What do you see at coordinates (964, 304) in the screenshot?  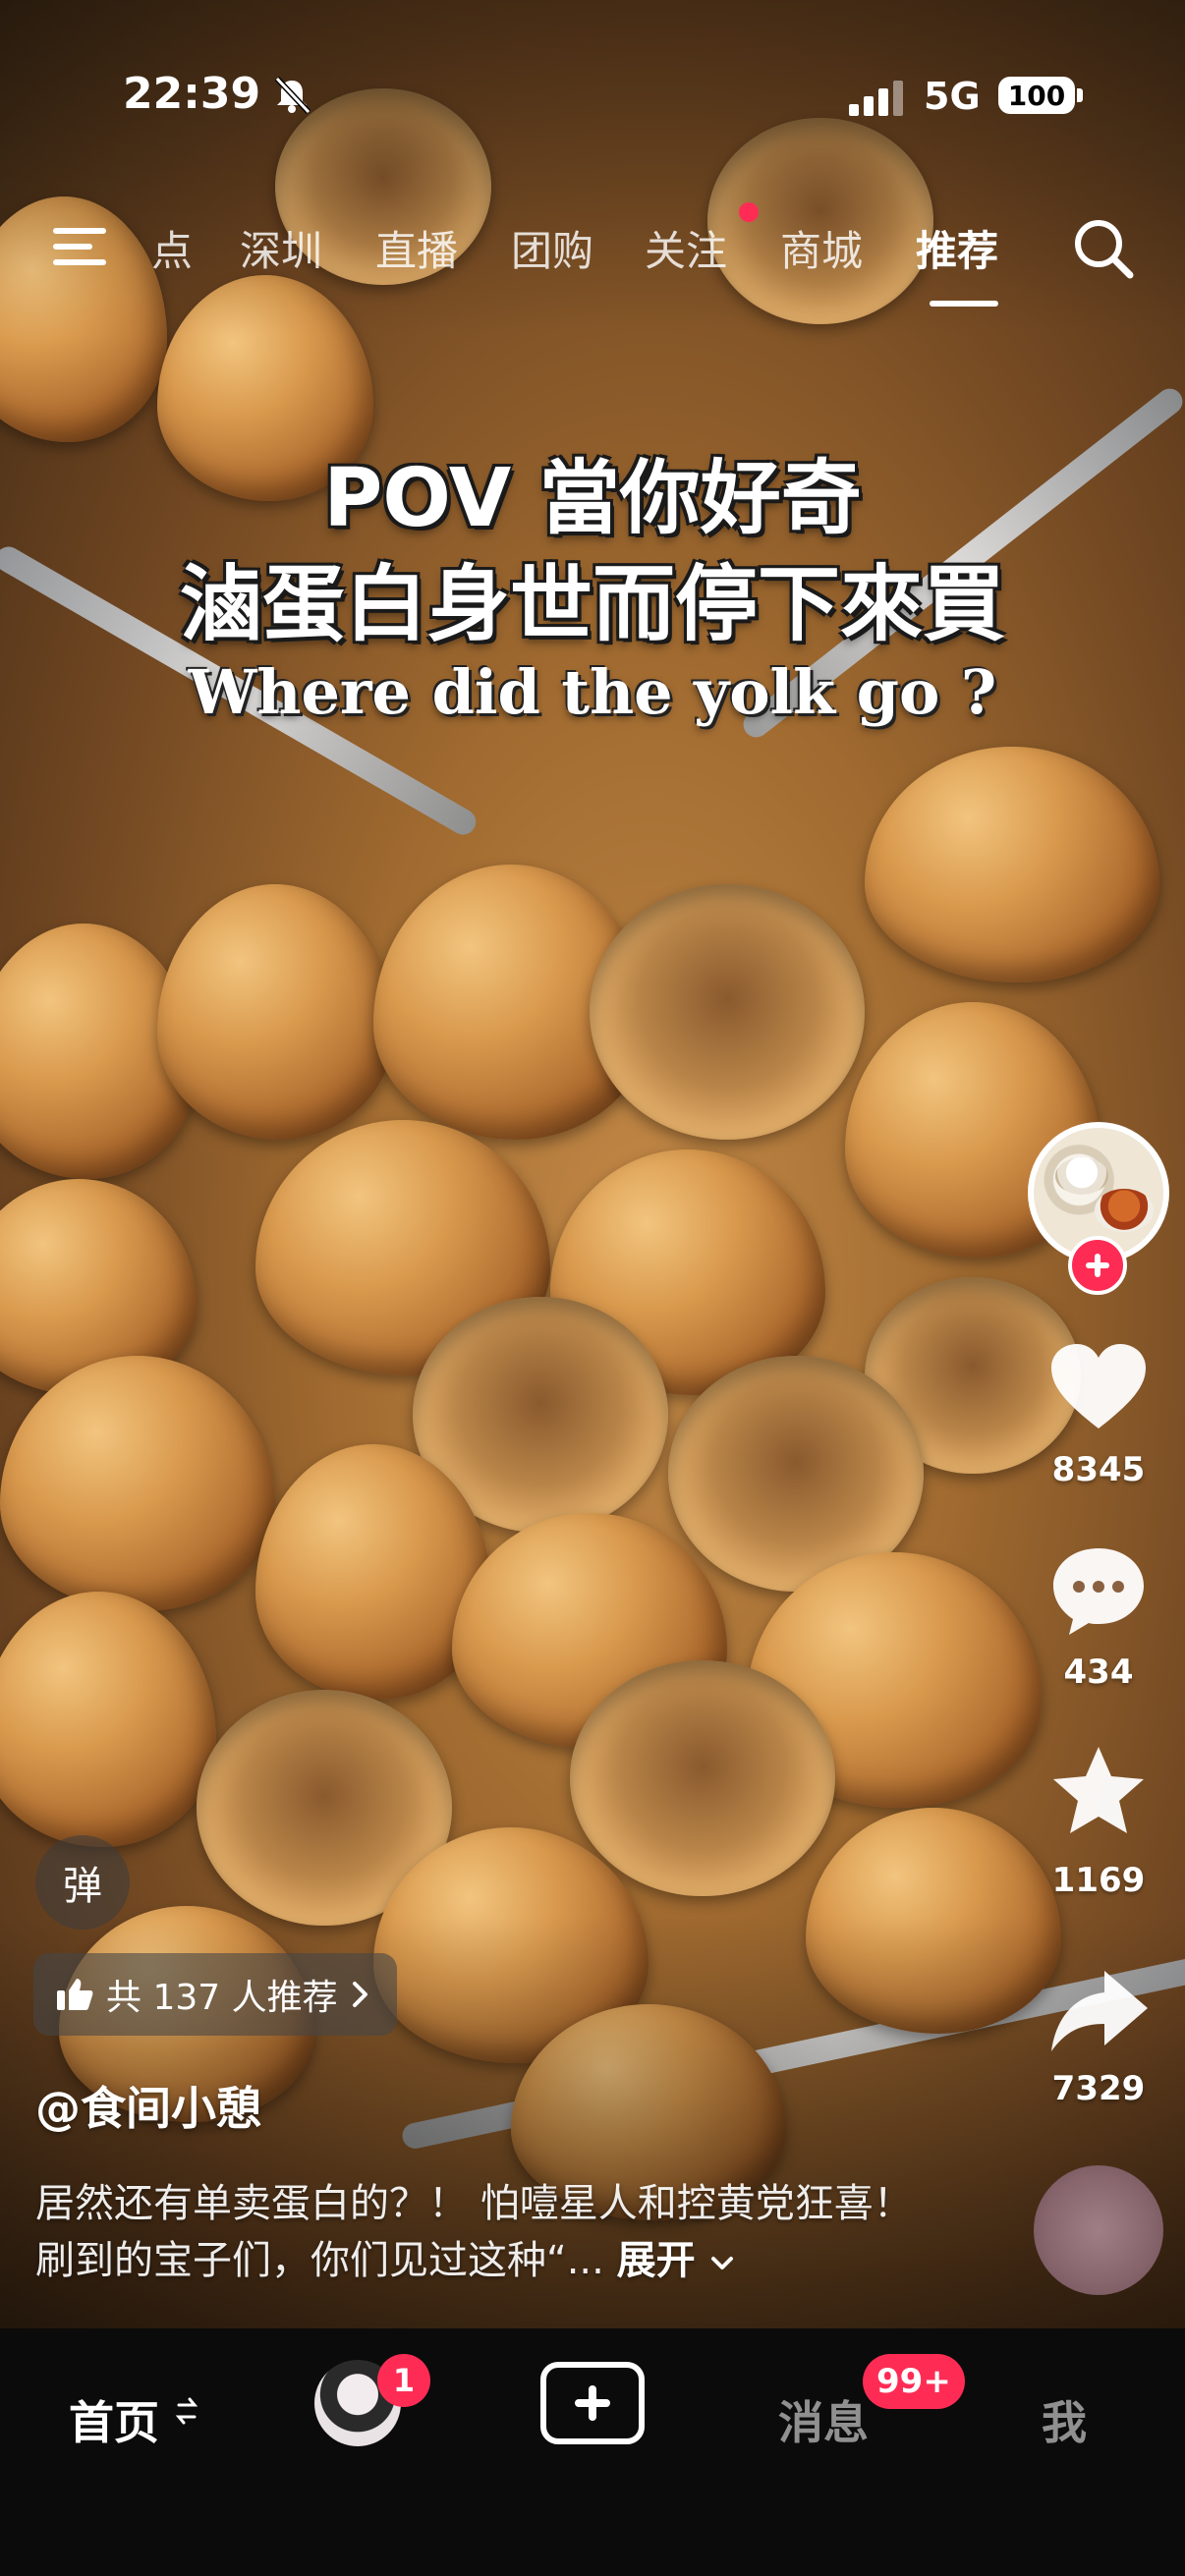 I see `active-tab-indicator` at bounding box center [964, 304].